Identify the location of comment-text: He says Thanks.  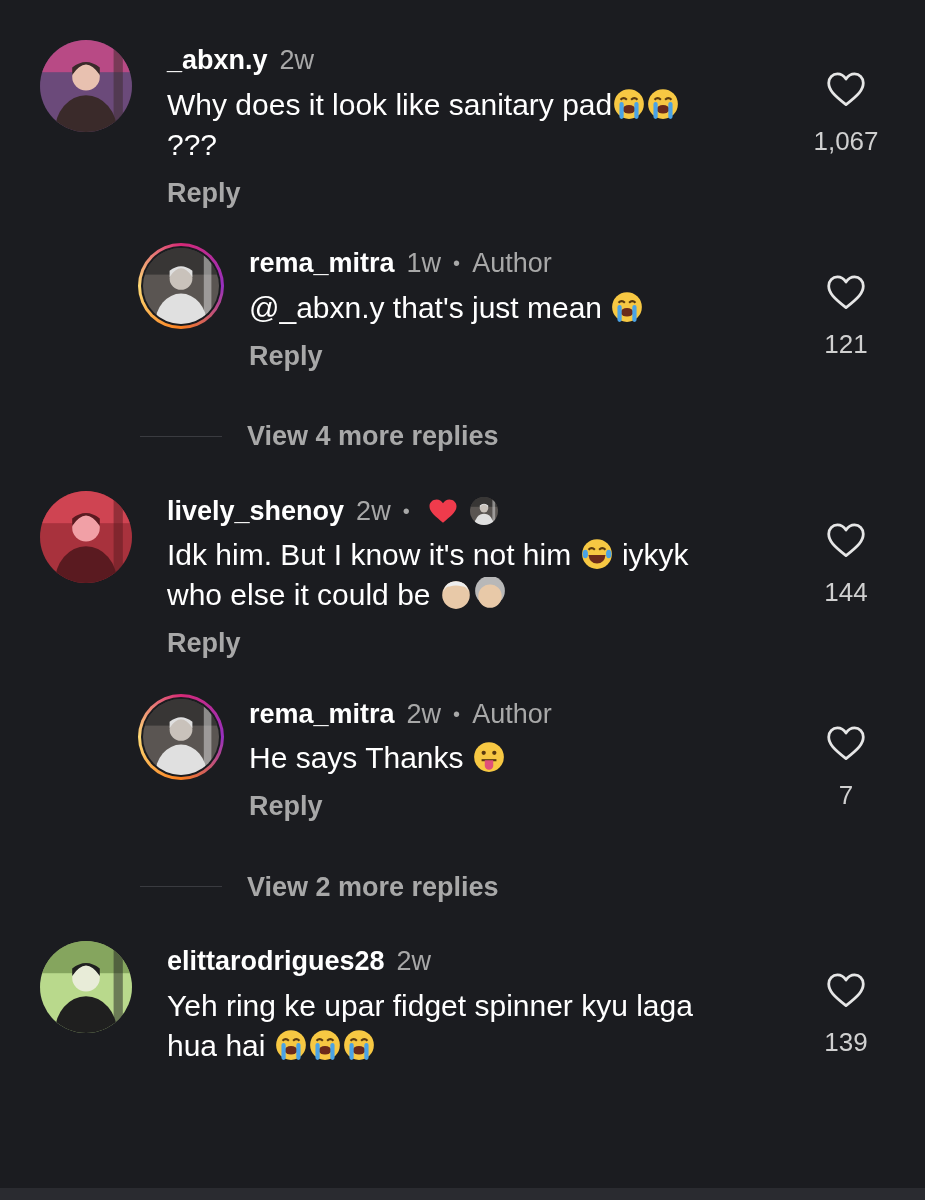
(525, 758).